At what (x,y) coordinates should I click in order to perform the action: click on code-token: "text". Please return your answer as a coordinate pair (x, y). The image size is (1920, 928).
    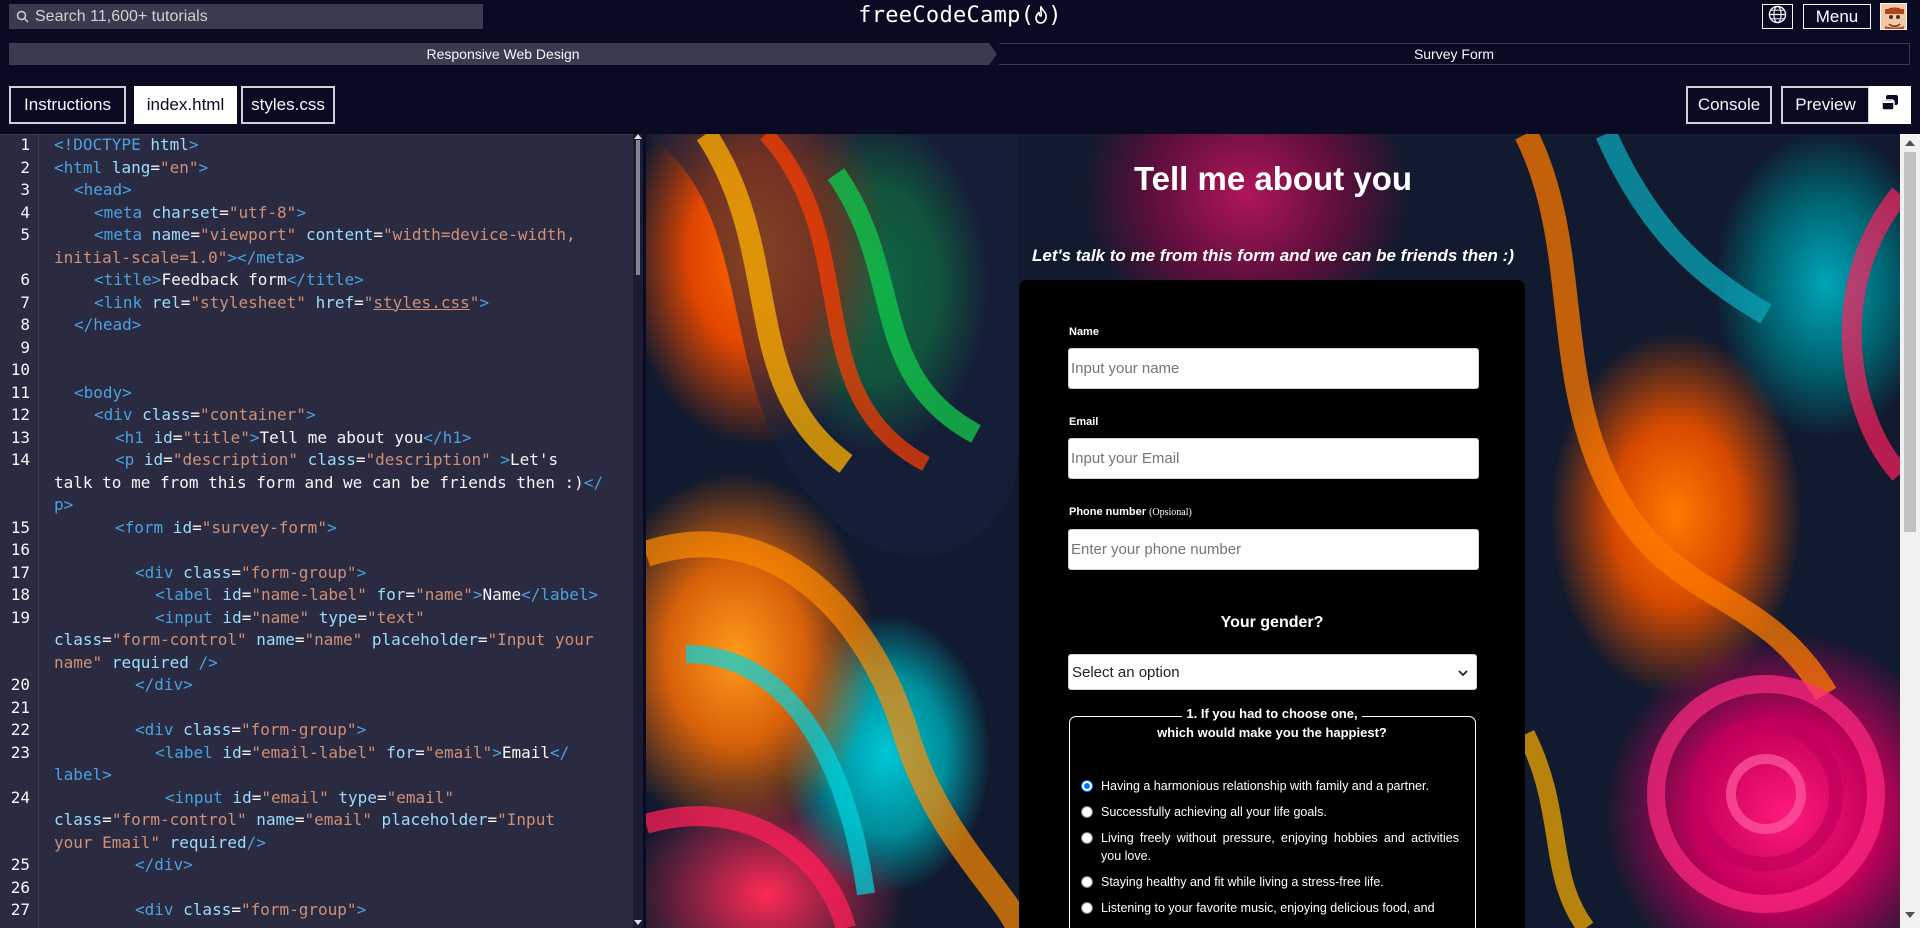
    Looking at the image, I should click on (395, 617).